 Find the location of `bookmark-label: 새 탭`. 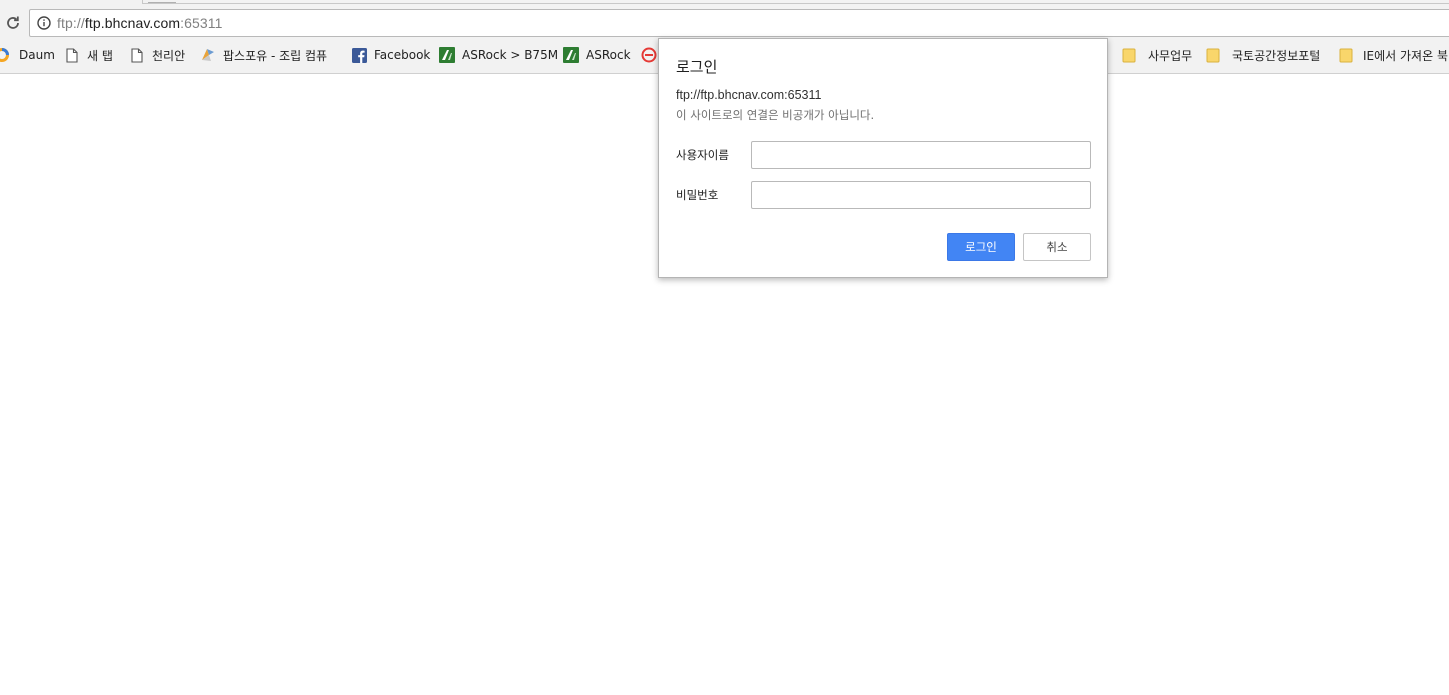

bookmark-label: 새 탭 is located at coordinates (100, 55).